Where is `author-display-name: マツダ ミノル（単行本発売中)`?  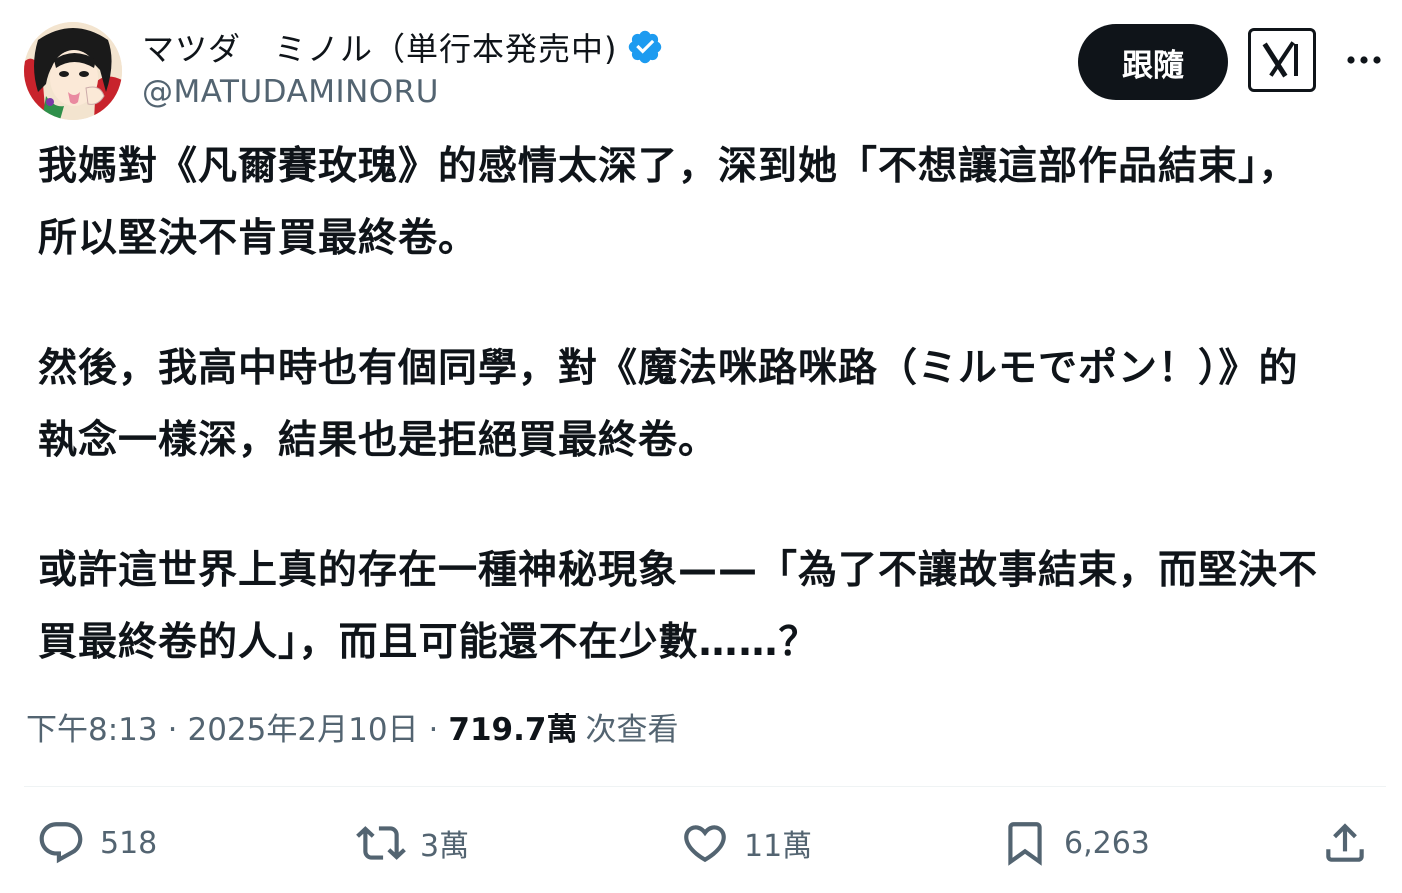
author-display-name: マツダ ミノル（単行本発売中) is located at coordinates (380, 47).